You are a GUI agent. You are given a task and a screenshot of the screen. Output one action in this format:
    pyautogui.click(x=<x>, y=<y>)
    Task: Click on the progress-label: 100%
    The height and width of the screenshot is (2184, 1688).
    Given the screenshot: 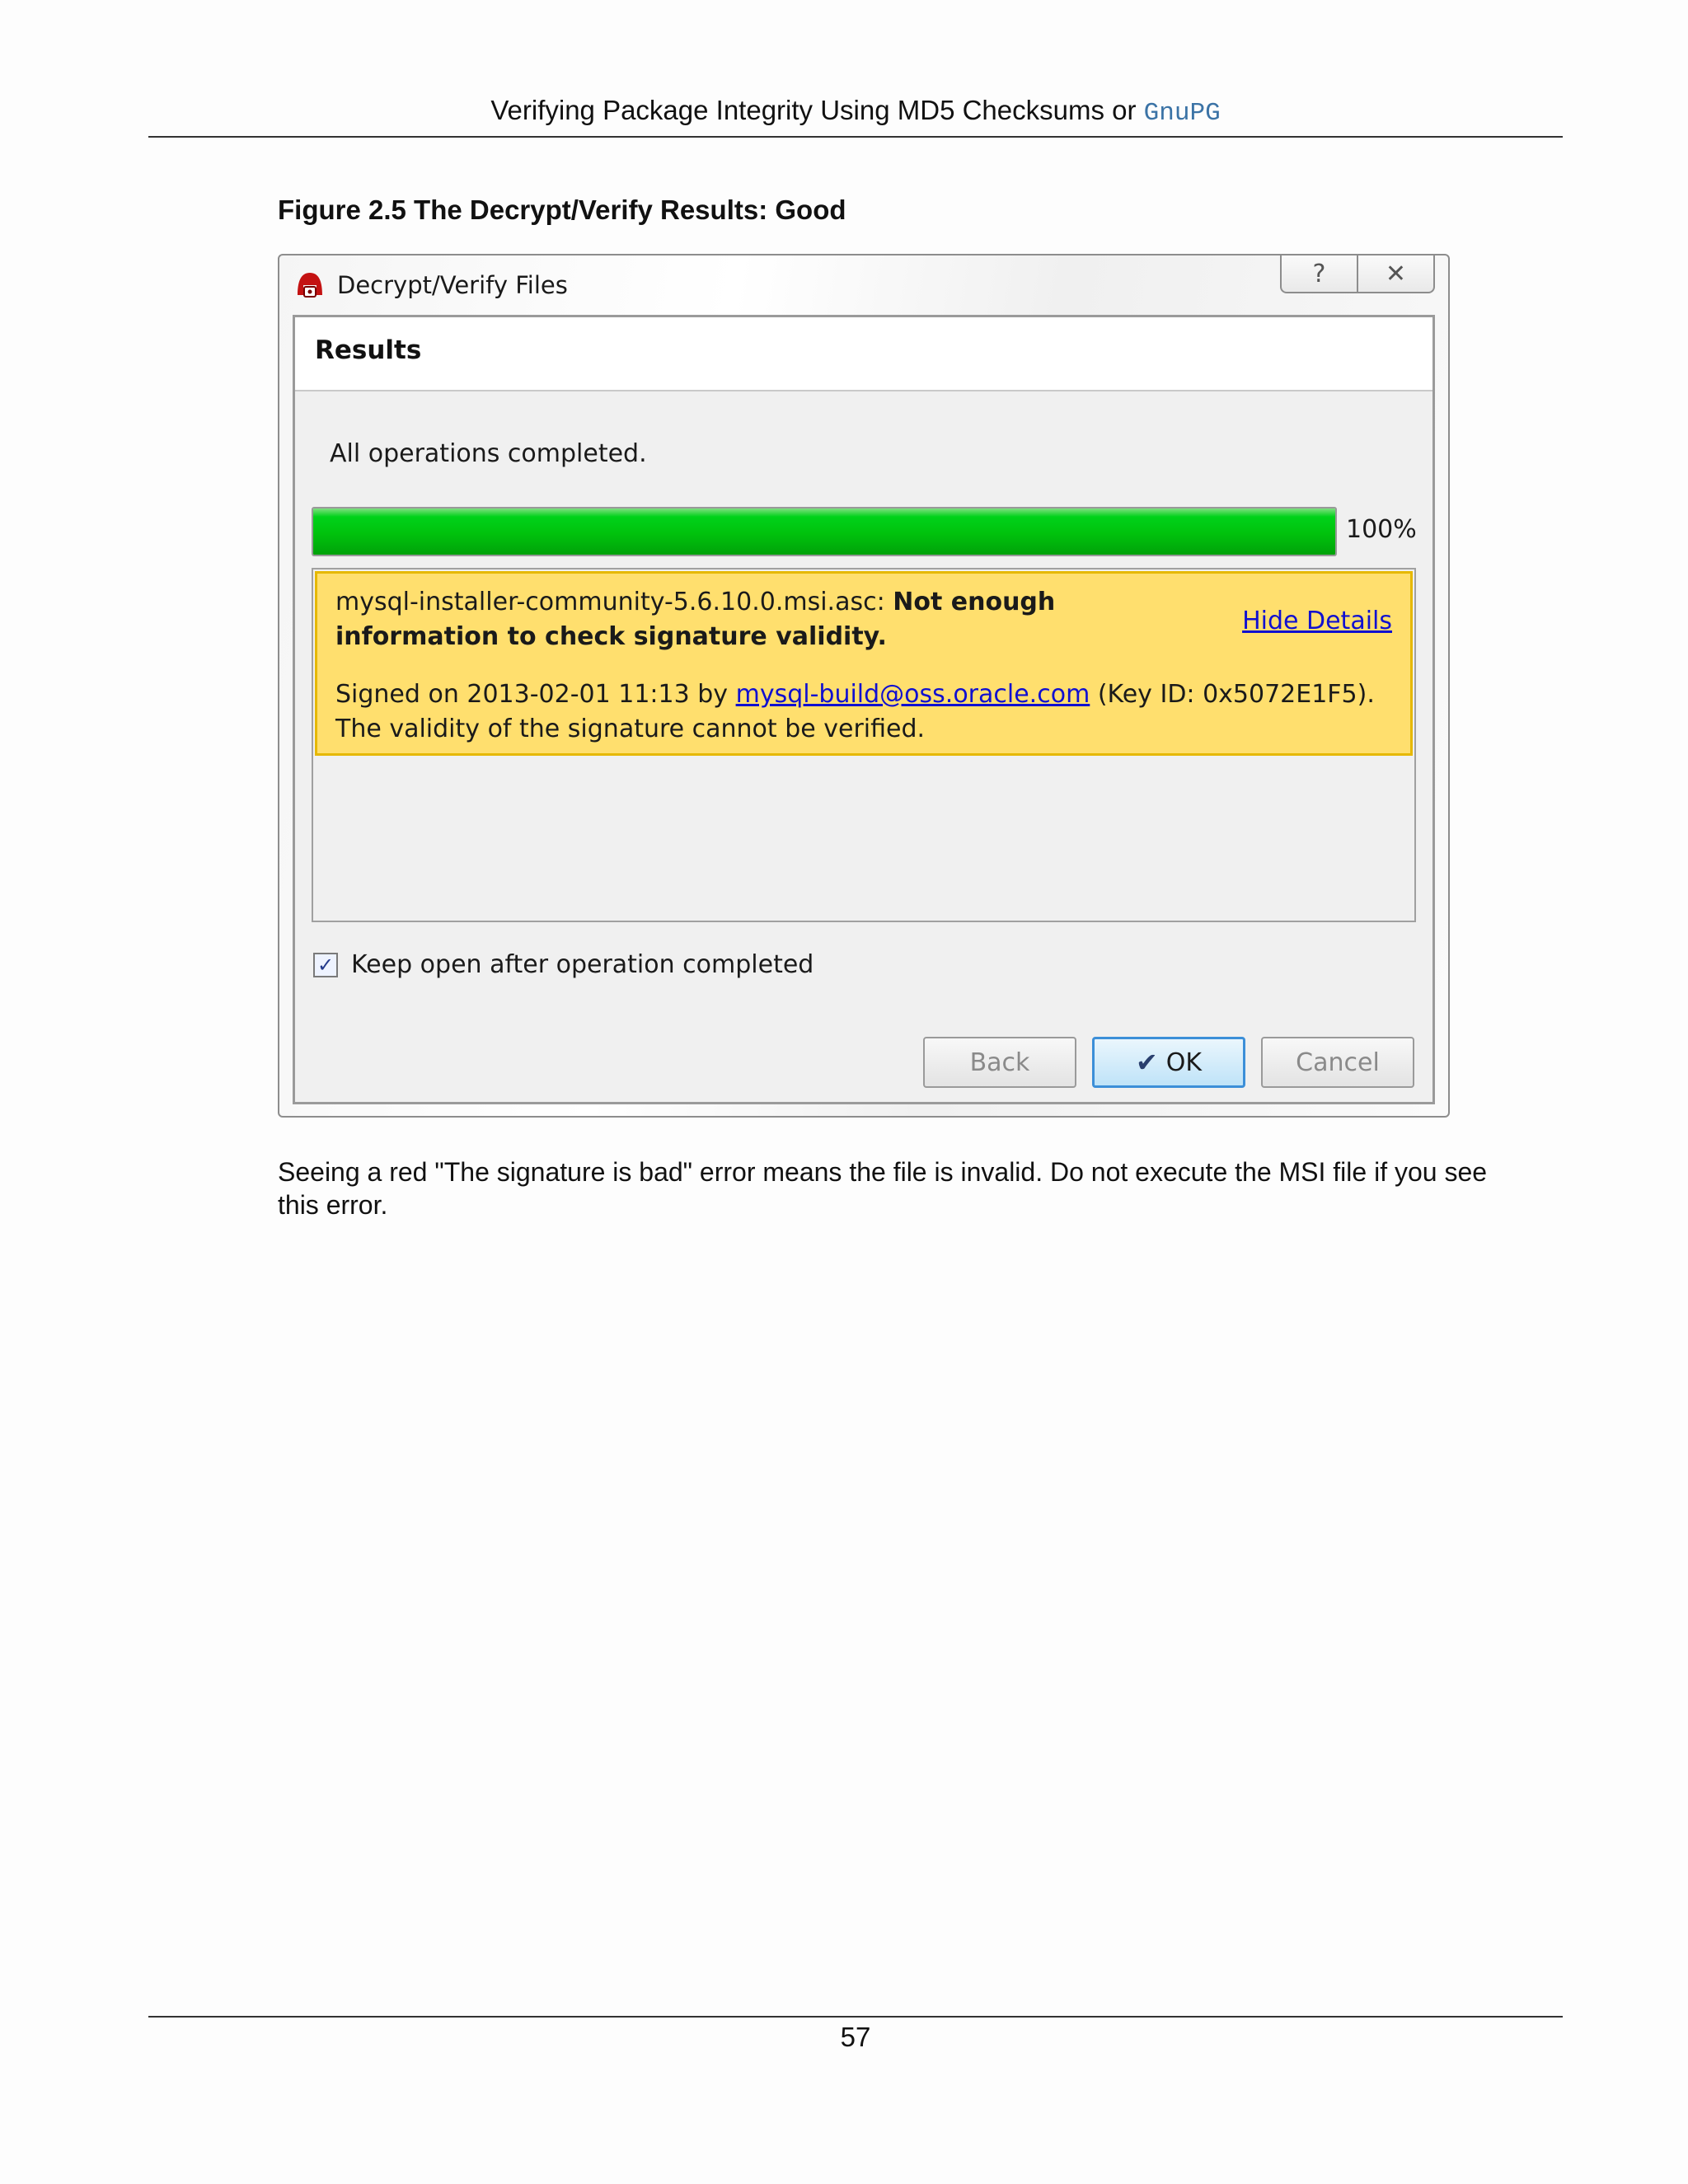 What is the action you would take?
    pyautogui.click(x=1382, y=529)
    